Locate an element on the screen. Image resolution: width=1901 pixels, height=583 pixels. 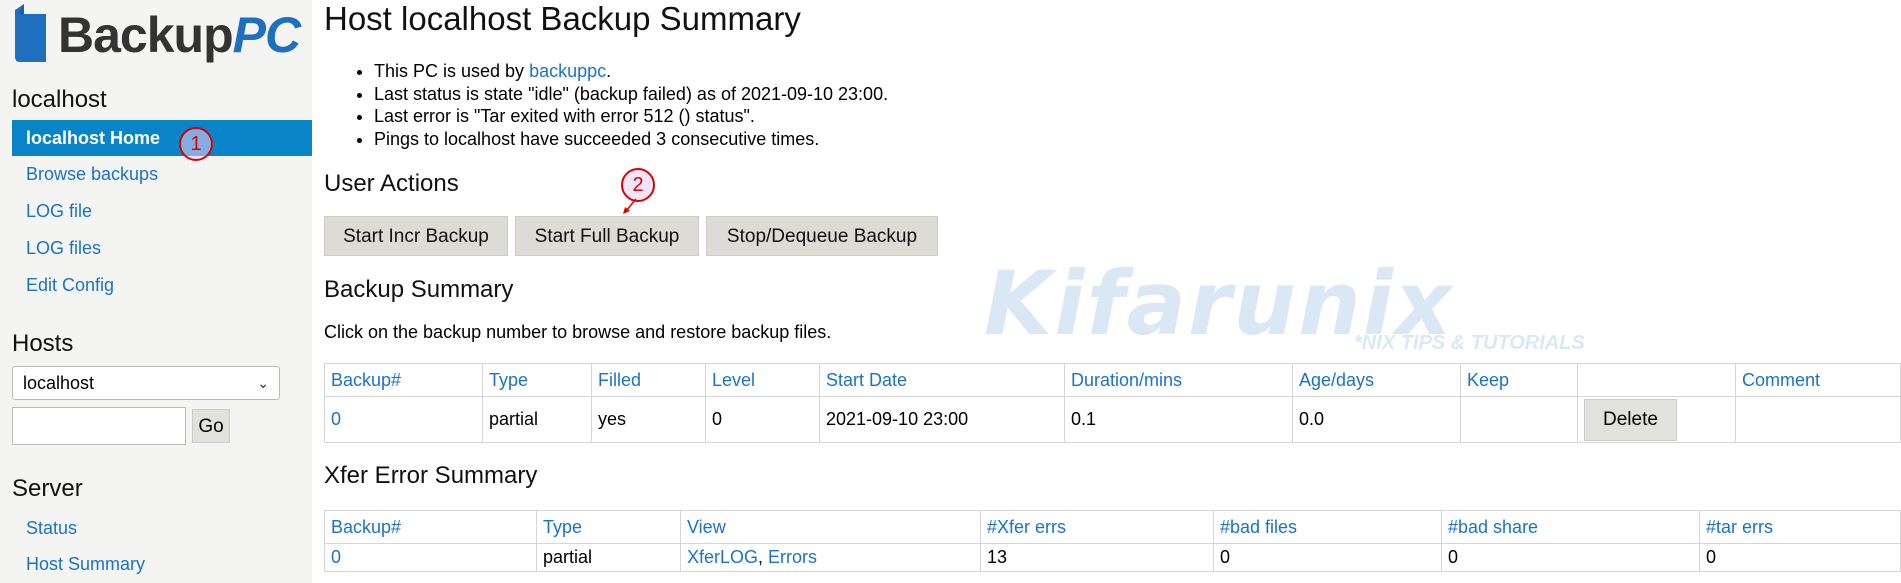
nav-host-summary: Host Summary is located at coordinates (162, 564).